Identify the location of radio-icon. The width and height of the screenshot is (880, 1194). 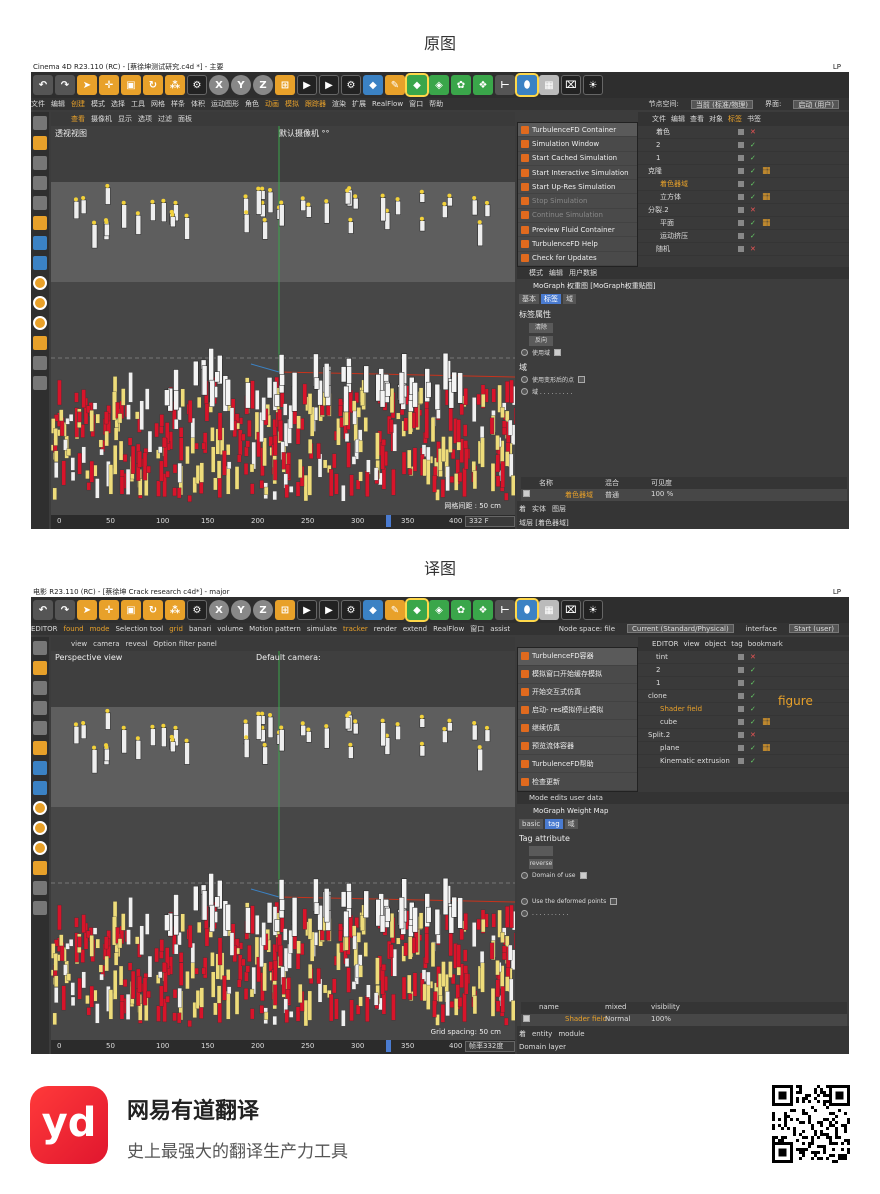
(524, 391).